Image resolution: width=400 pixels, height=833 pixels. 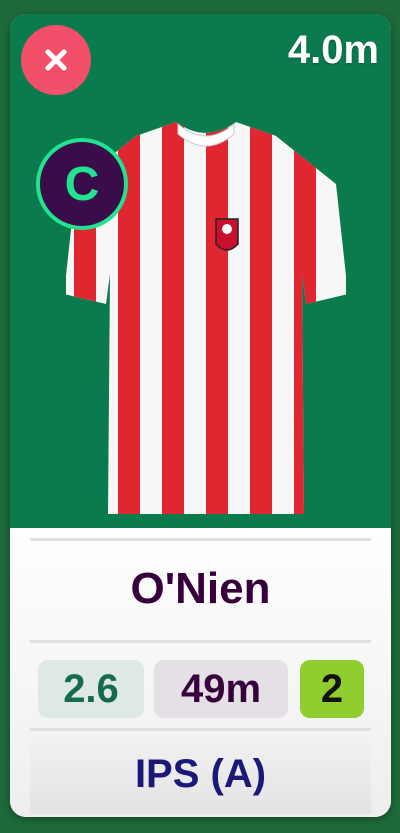 I want to click on next-fixture: IPS (A), so click(x=200, y=774).